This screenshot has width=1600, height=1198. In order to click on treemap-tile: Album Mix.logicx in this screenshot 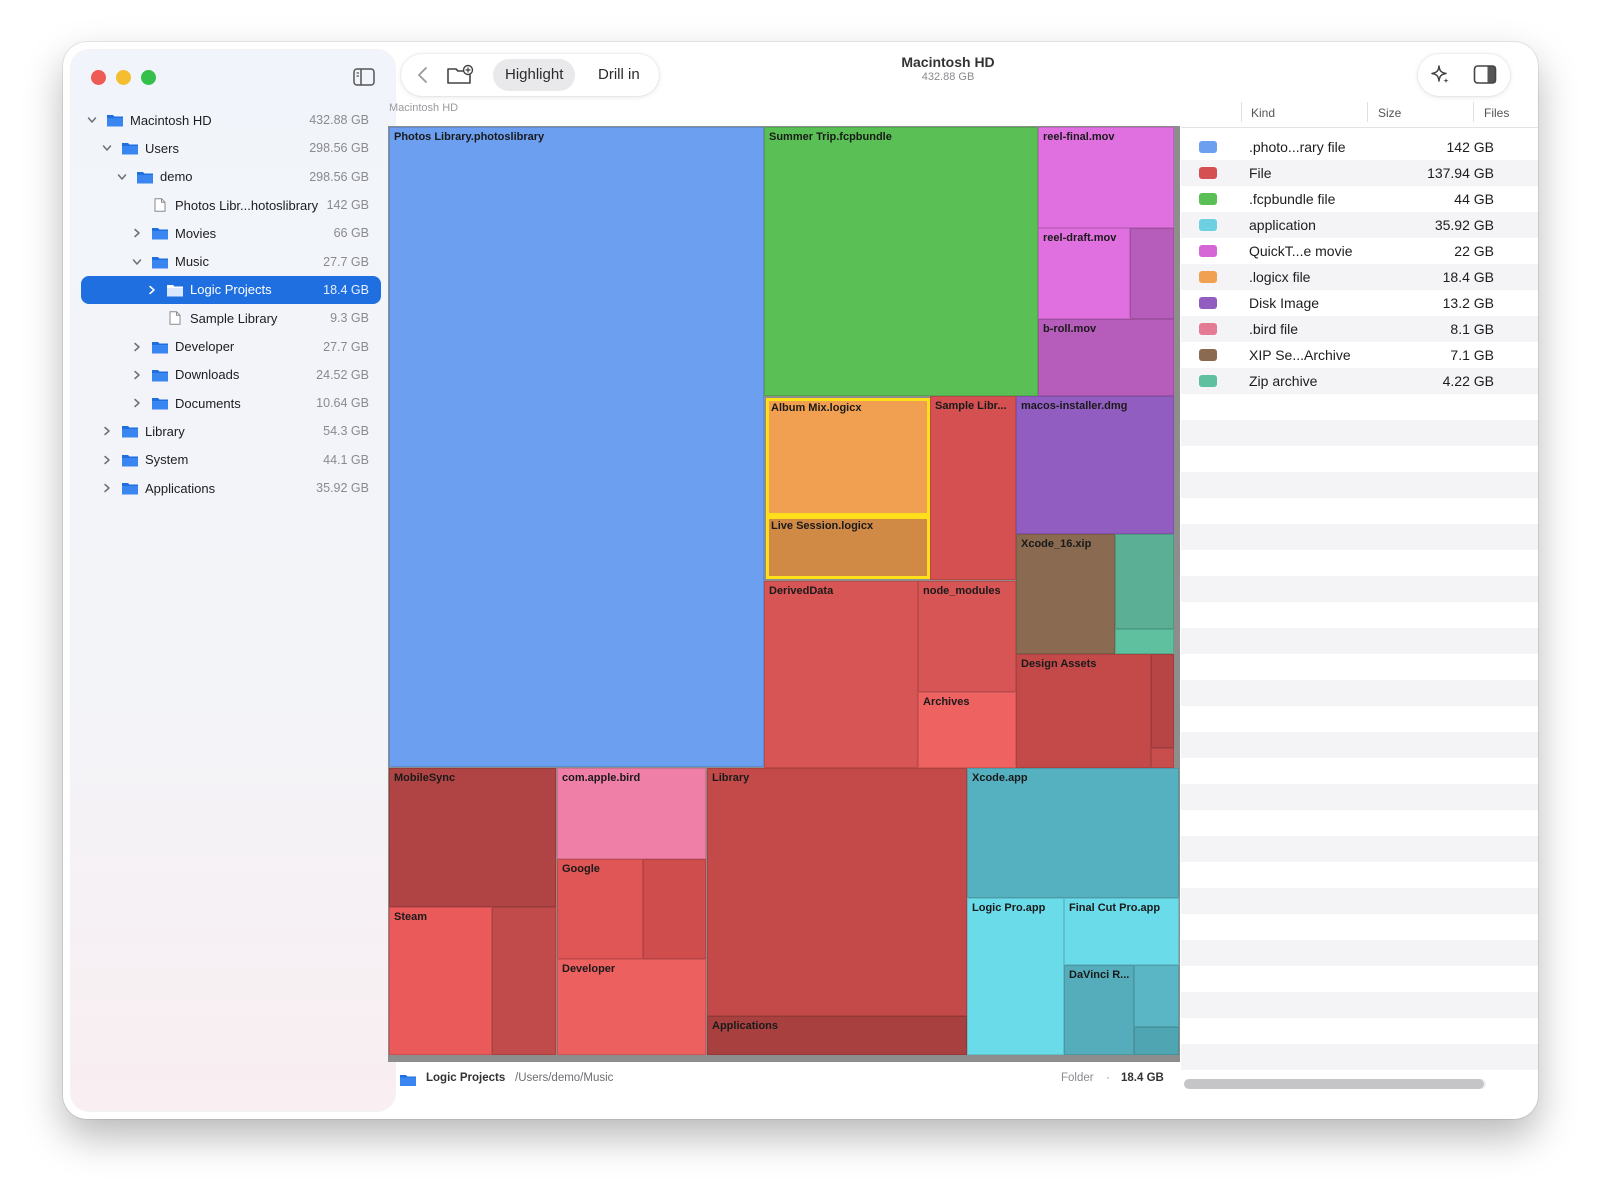, I will do `click(848, 457)`.